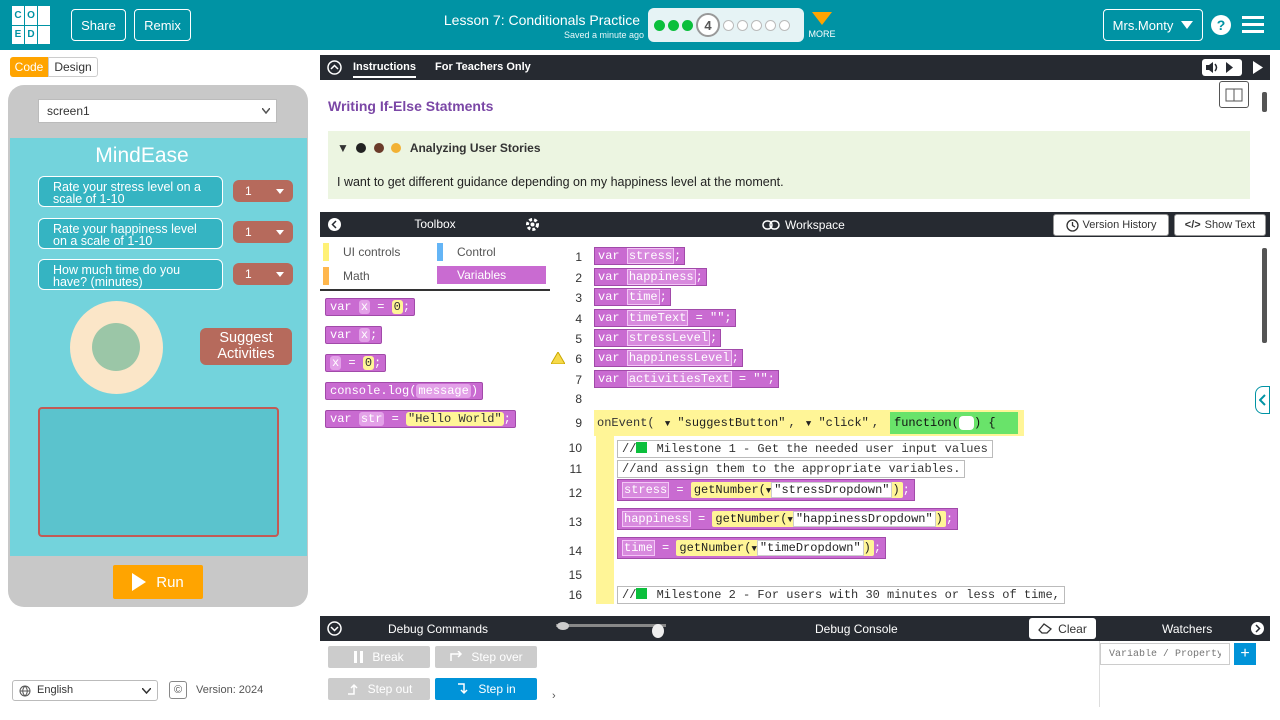 The image size is (1280, 720). Describe the element at coordinates (130, 274) in the screenshot. I see `time-label: How much time do you have? (minutes)` at that location.